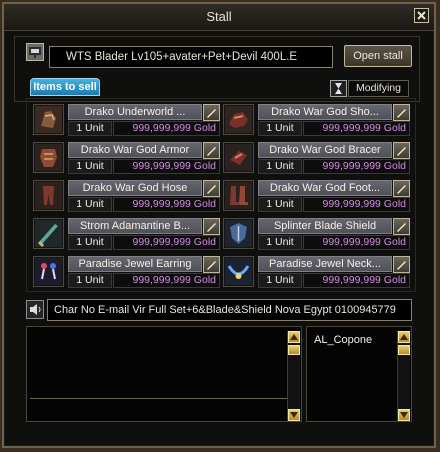 The image size is (440, 452). I want to click on chat-log, so click(164, 374).